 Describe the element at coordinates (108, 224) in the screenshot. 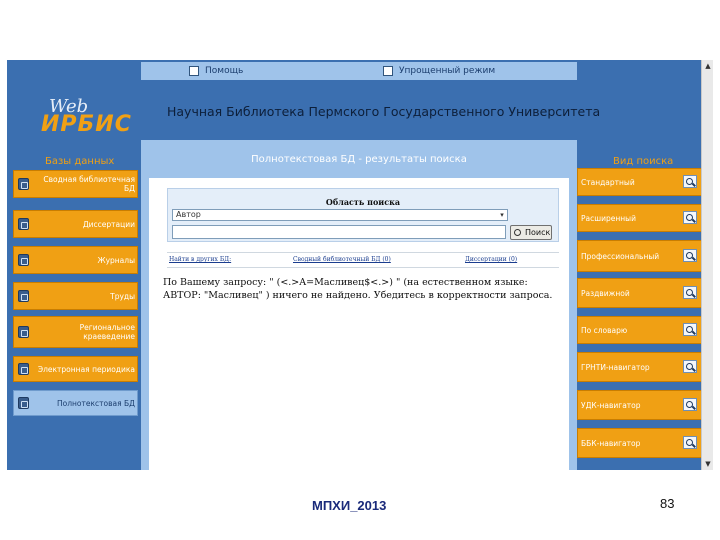

I see `left-menu-label: Диссертации` at that location.